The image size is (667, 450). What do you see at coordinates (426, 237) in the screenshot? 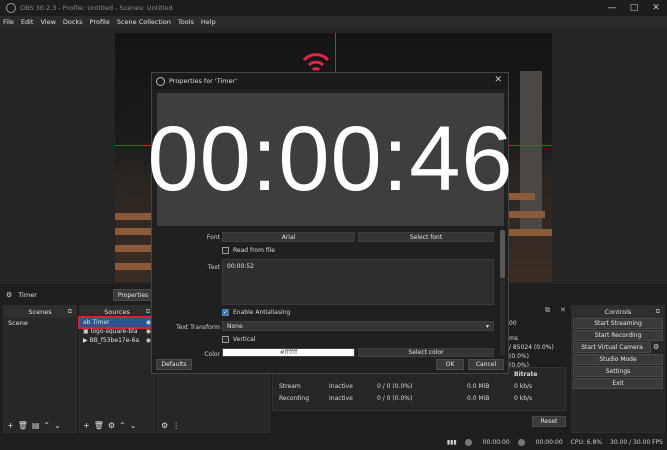
I see `select-font-button: Select font` at bounding box center [426, 237].